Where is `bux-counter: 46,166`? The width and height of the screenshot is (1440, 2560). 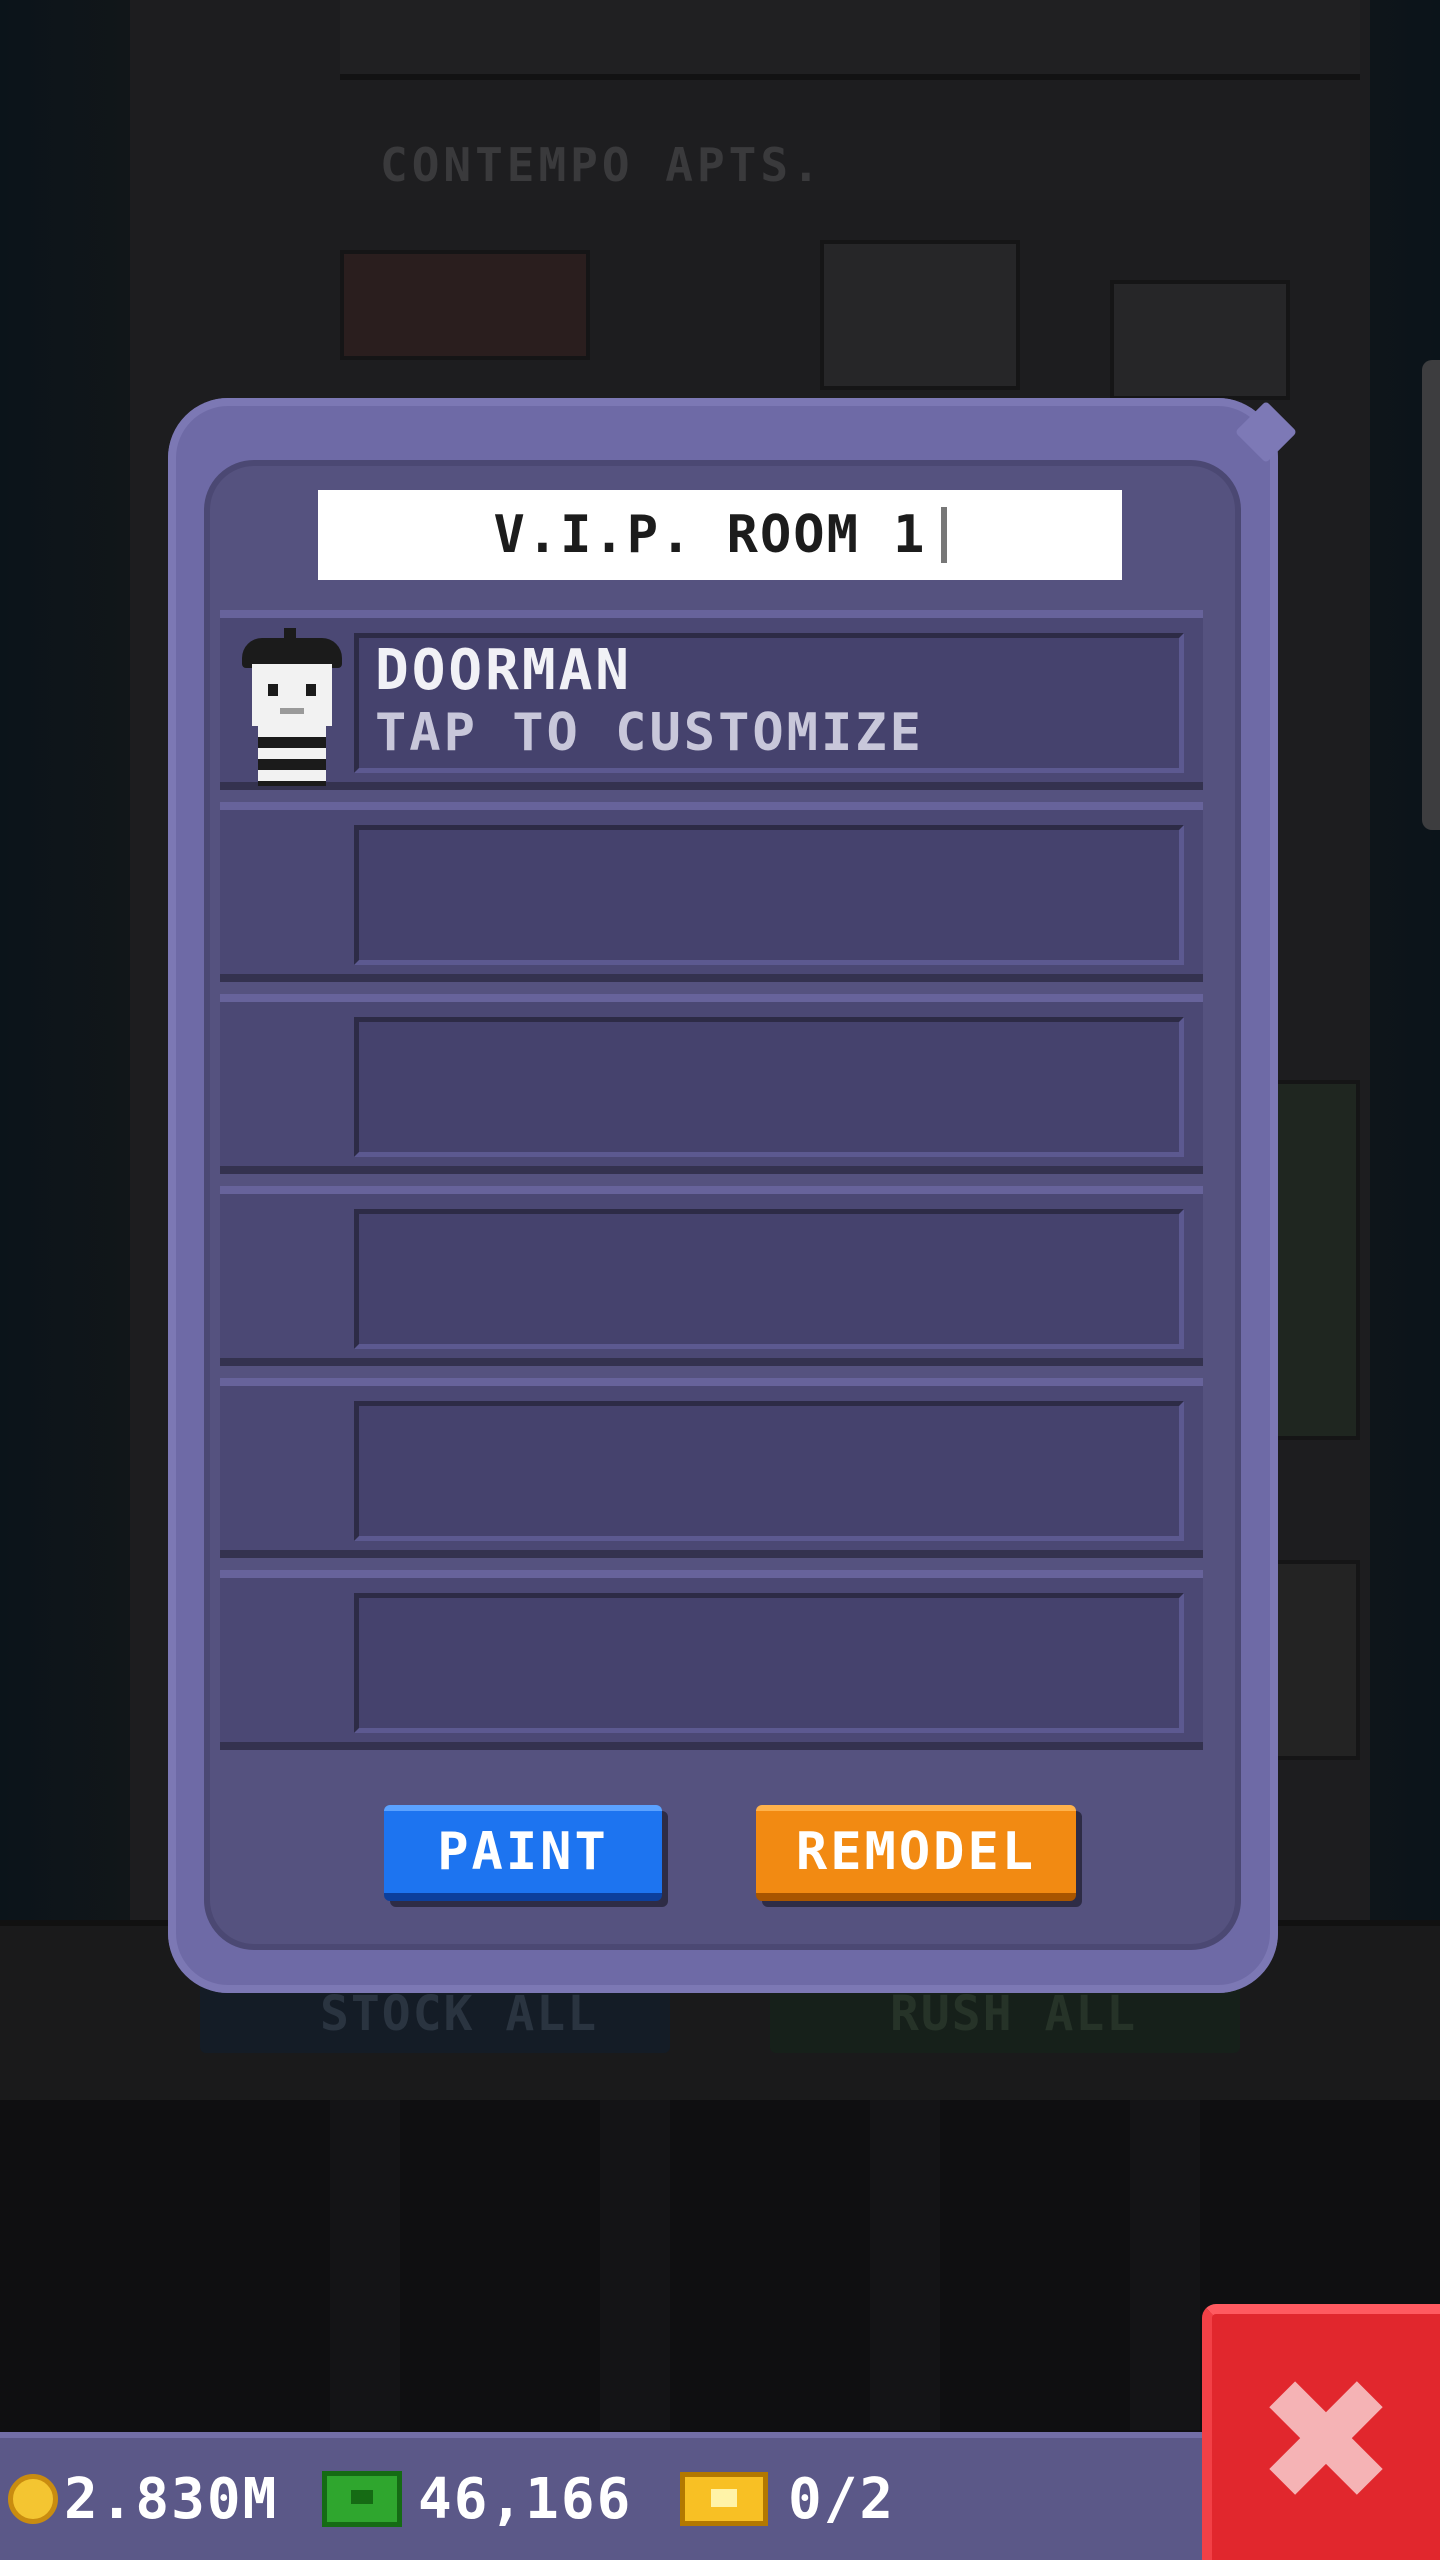
bux-counter: 46,166 is located at coordinates (477, 2499).